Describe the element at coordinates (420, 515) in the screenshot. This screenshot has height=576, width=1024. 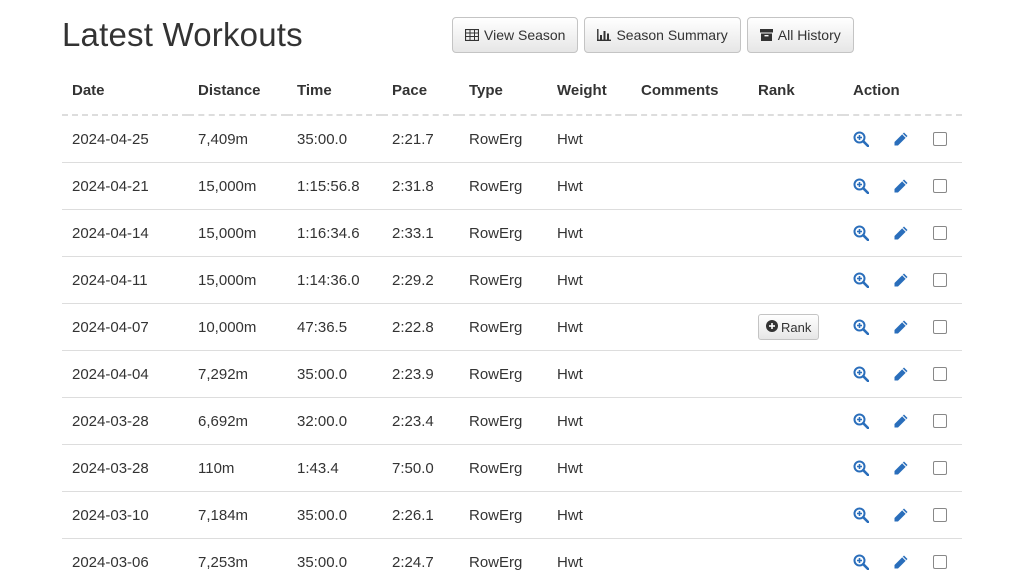
I see `cell-pace: 2:26.1` at that location.